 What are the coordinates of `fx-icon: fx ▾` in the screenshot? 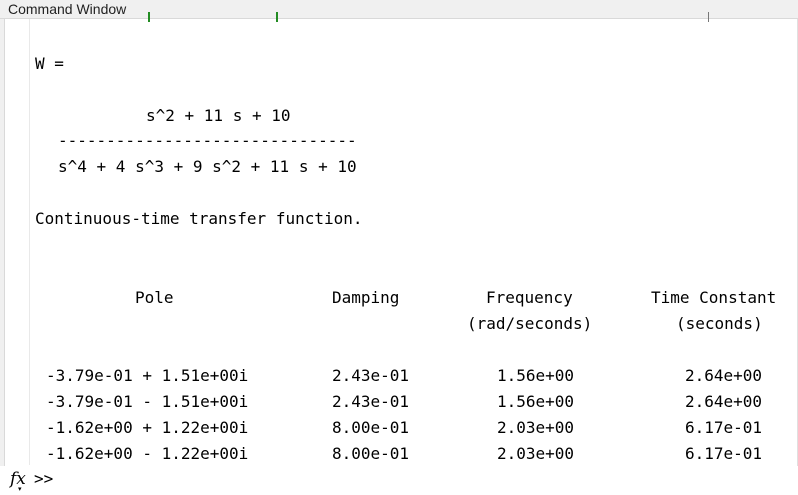 It's located at (18, 480).